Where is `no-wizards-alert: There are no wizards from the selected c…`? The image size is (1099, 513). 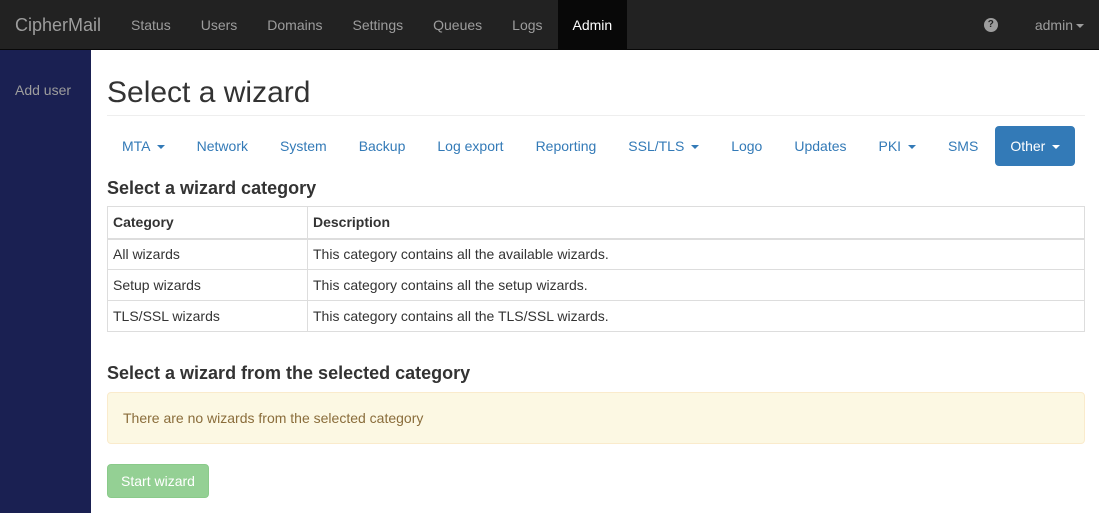
no-wizards-alert: There are no wizards from the selected c… is located at coordinates (596, 418).